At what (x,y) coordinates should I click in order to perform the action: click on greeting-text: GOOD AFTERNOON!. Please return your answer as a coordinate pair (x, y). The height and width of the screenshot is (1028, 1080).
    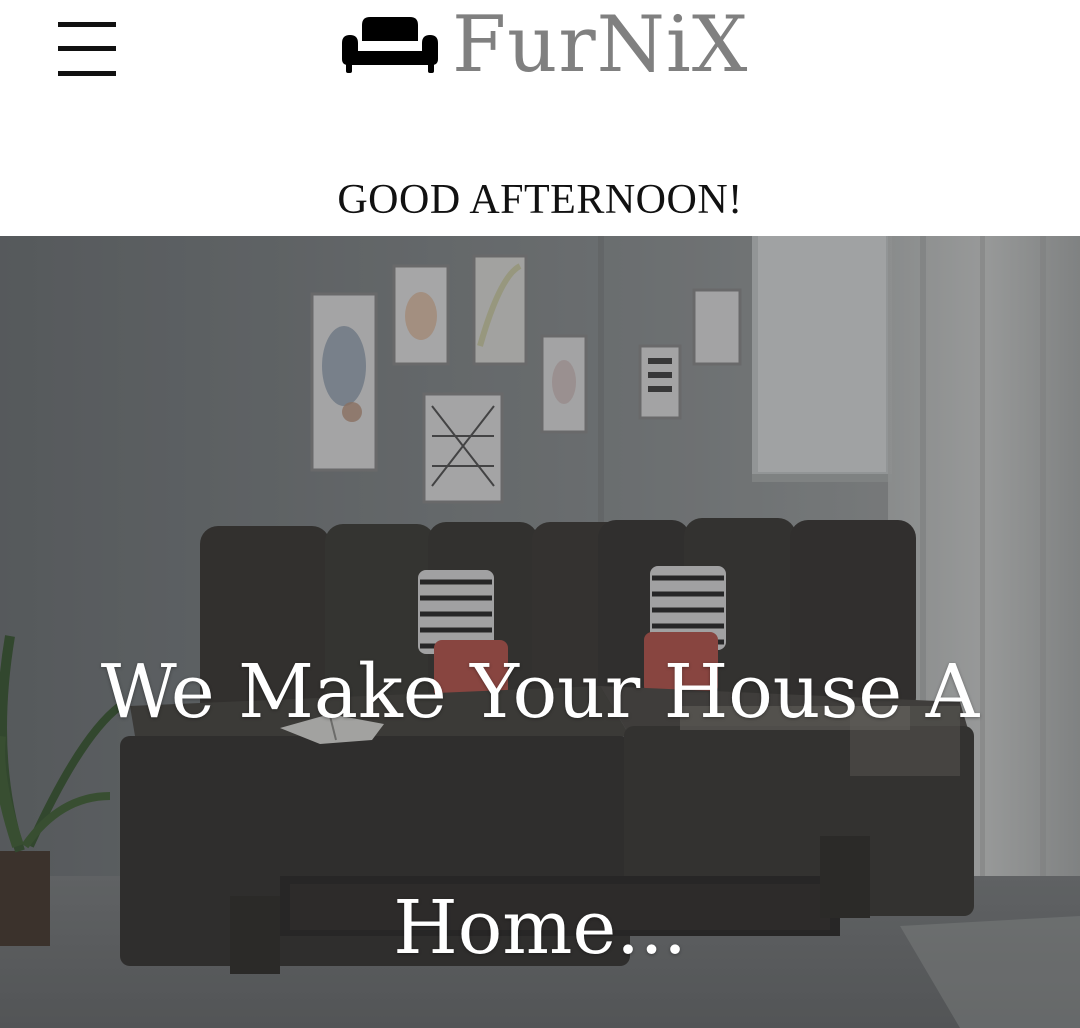
    Looking at the image, I should click on (540, 200).